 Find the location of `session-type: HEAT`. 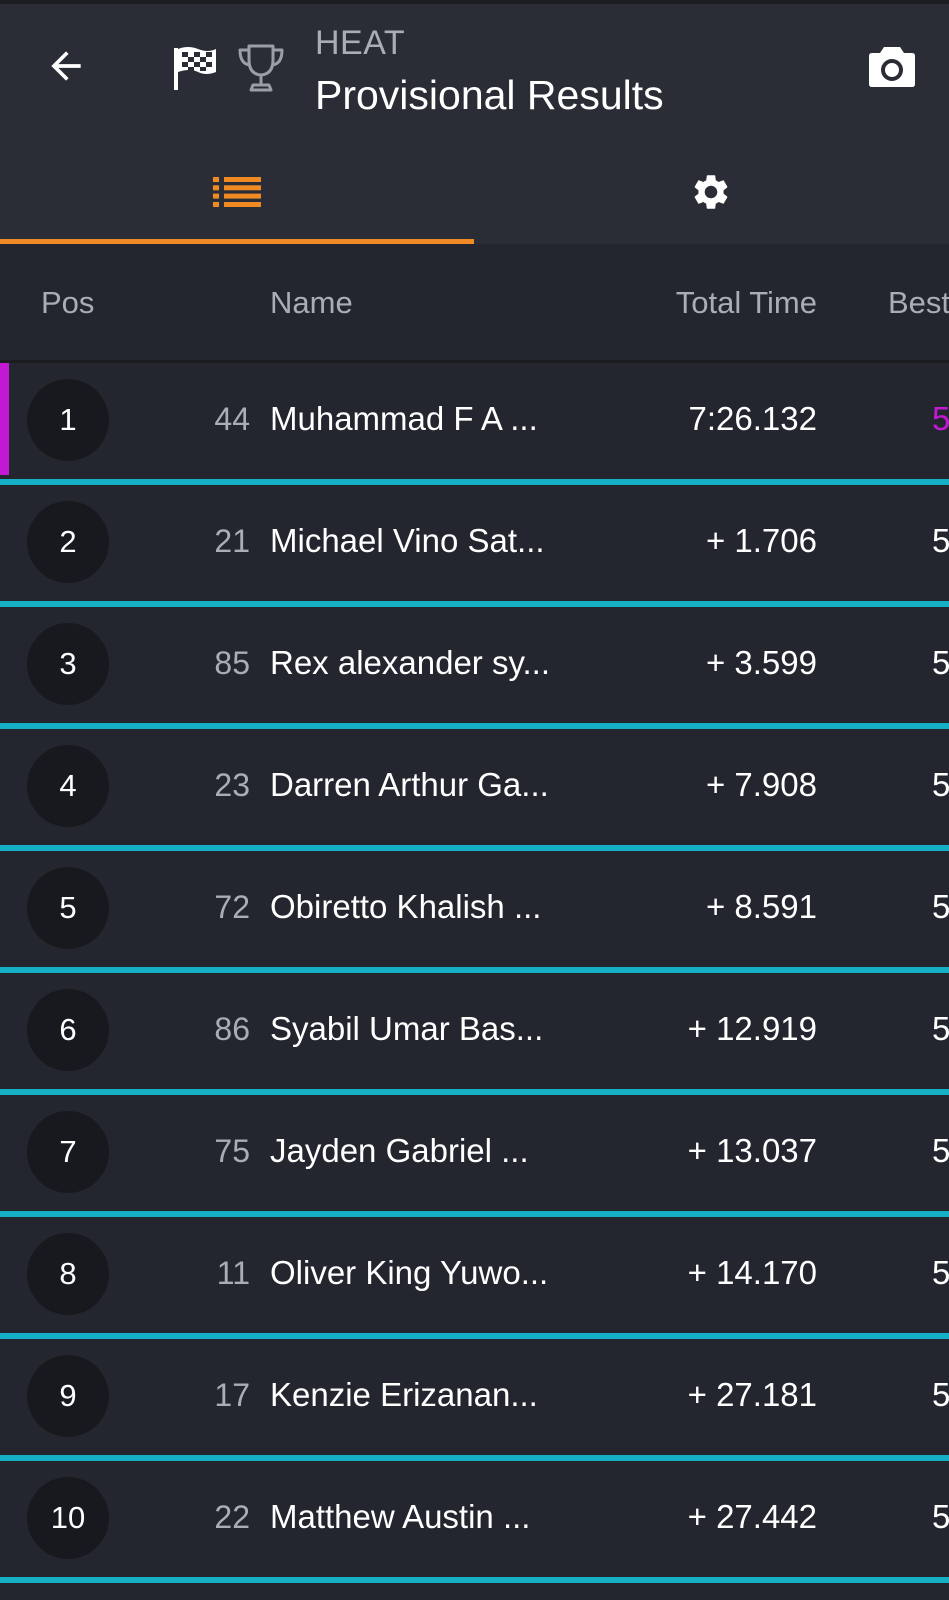

session-type: HEAT is located at coordinates (360, 43).